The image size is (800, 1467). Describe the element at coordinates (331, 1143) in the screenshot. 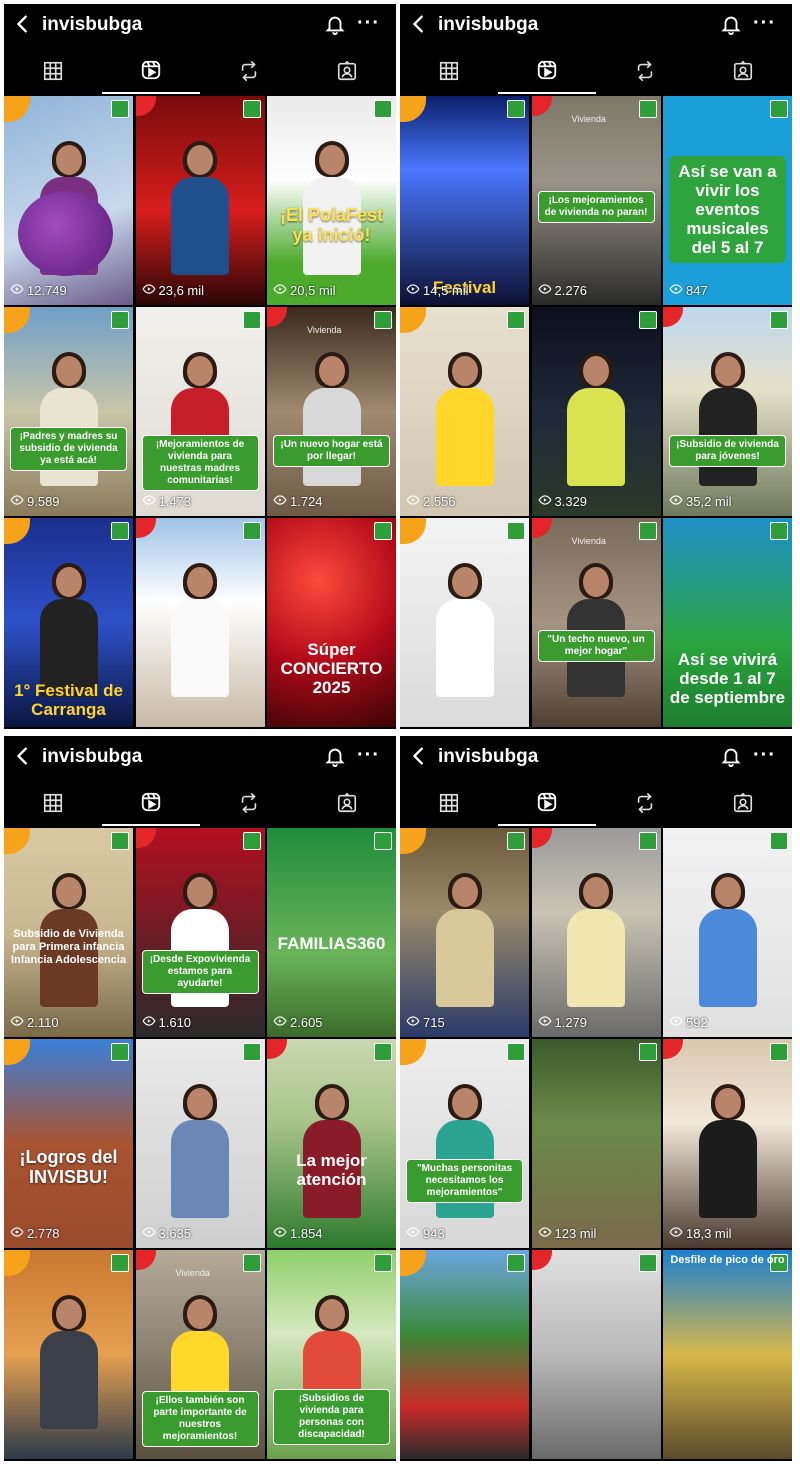

I see `reel-tile: La mejor atención 1.854` at that location.